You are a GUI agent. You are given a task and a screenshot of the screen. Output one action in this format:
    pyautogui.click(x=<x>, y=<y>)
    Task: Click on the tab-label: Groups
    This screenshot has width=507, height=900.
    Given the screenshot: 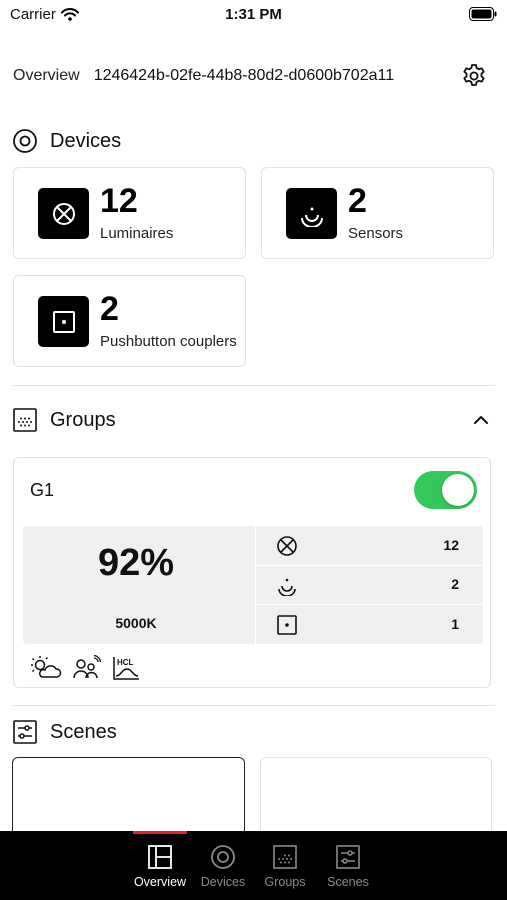 What is the action you would take?
    pyautogui.click(x=285, y=882)
    